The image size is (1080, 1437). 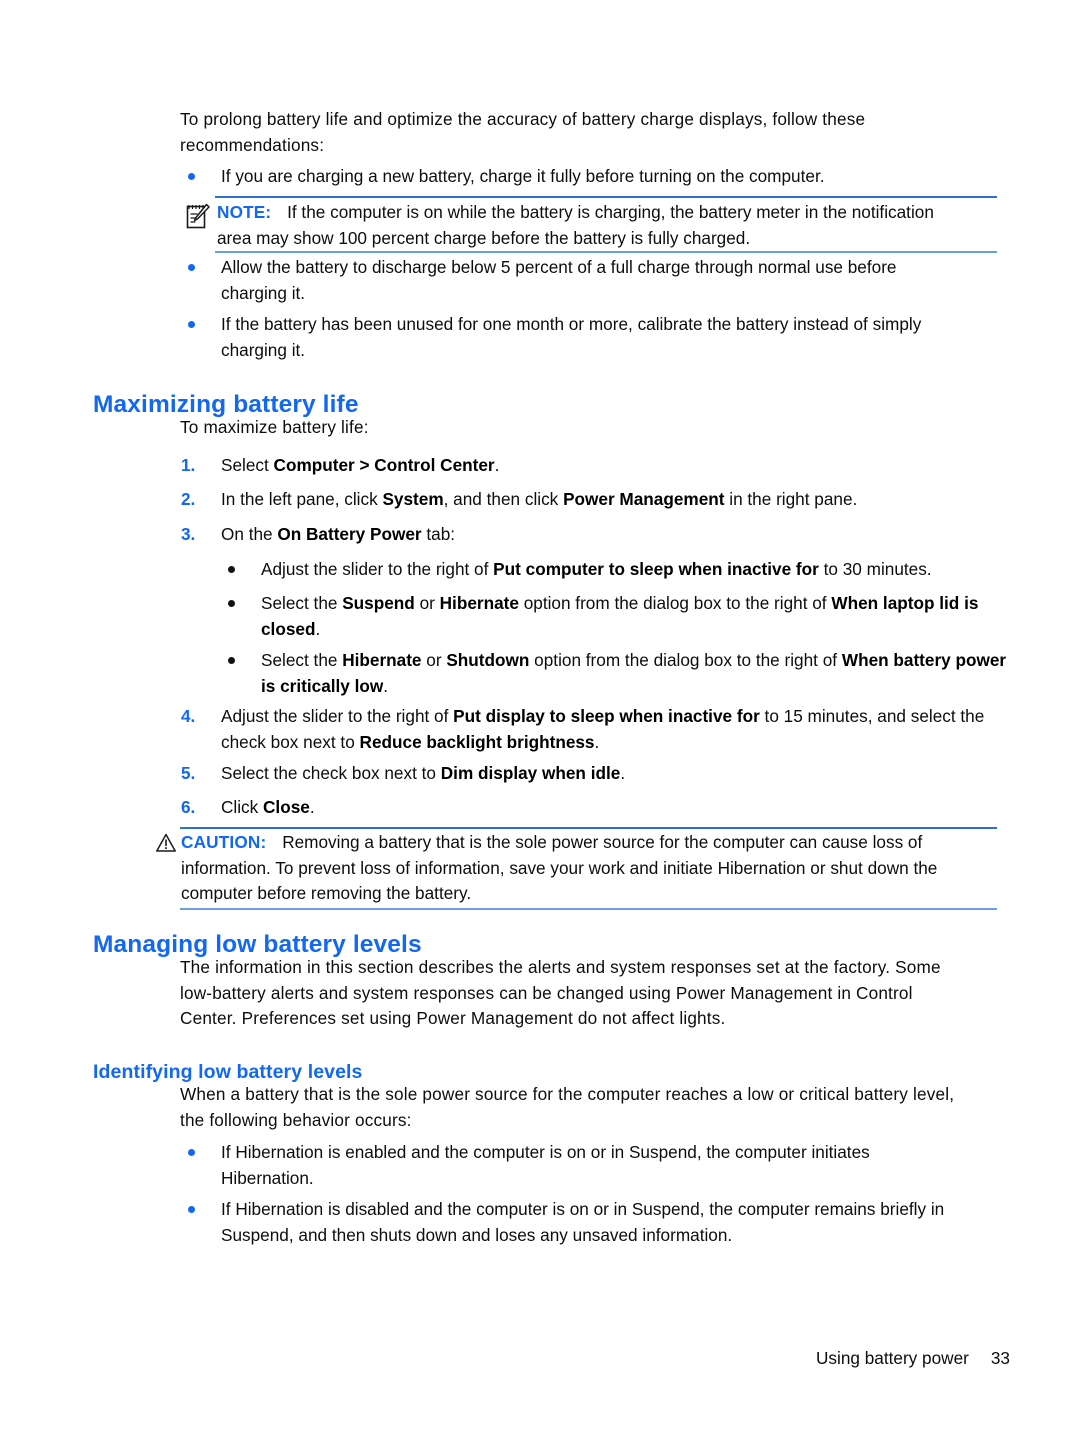 I want to click on ordered-list-item: 1. Select Computer > Control Center., so click(x=595, y=466).